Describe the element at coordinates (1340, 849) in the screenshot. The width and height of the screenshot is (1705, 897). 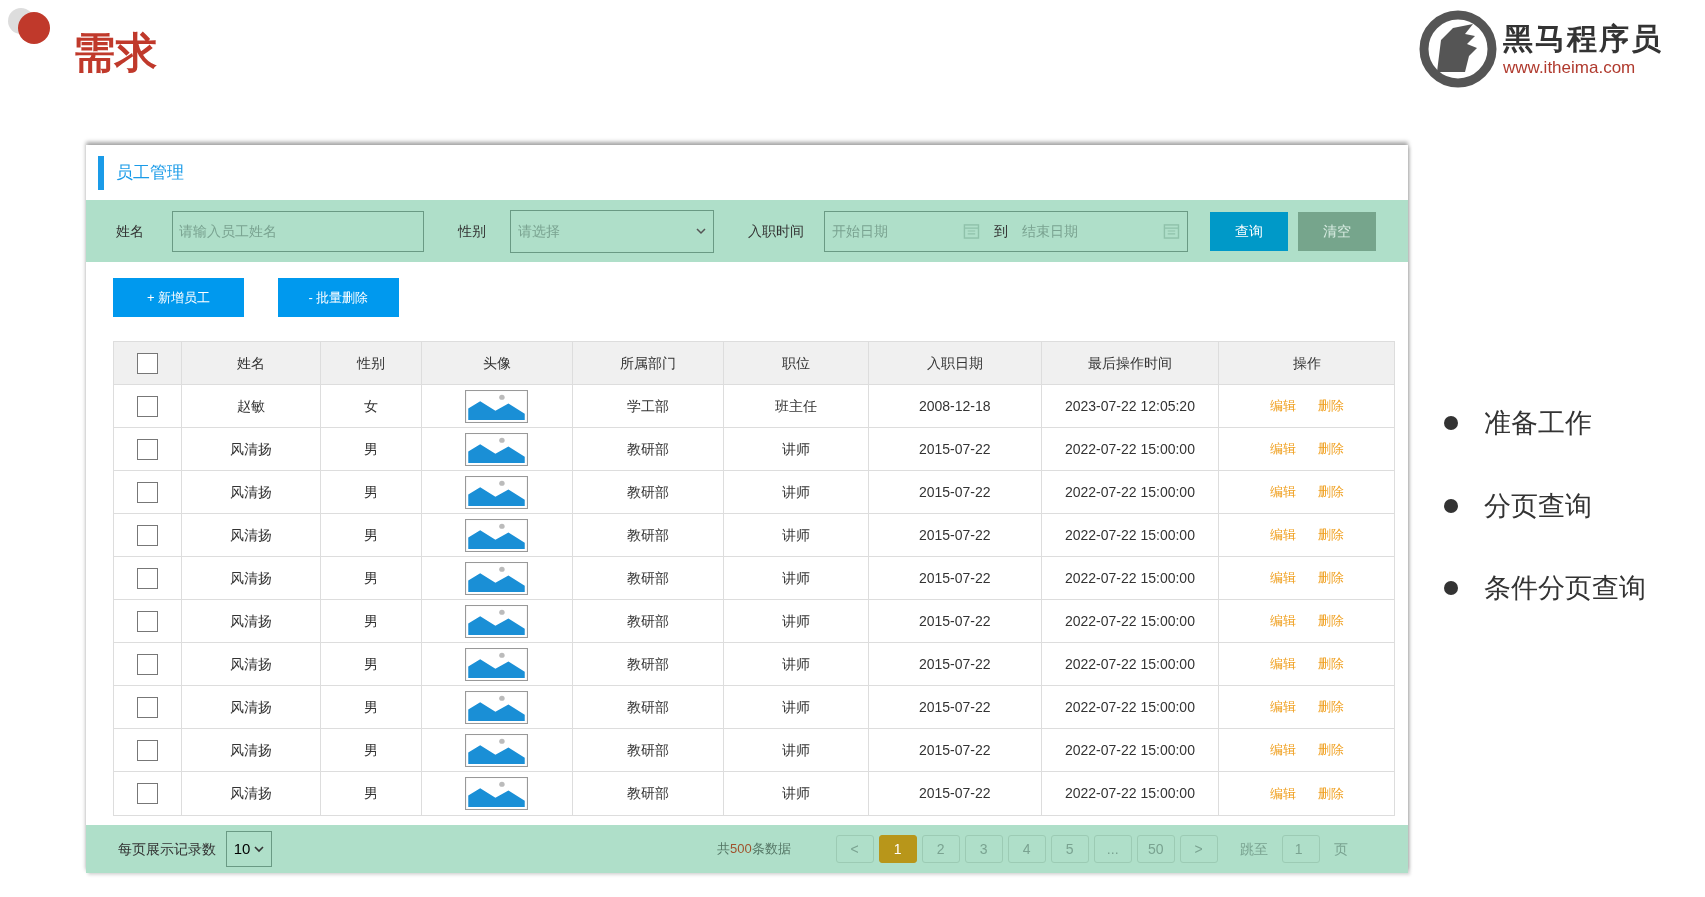
I see `page-unit: 页` at that location.